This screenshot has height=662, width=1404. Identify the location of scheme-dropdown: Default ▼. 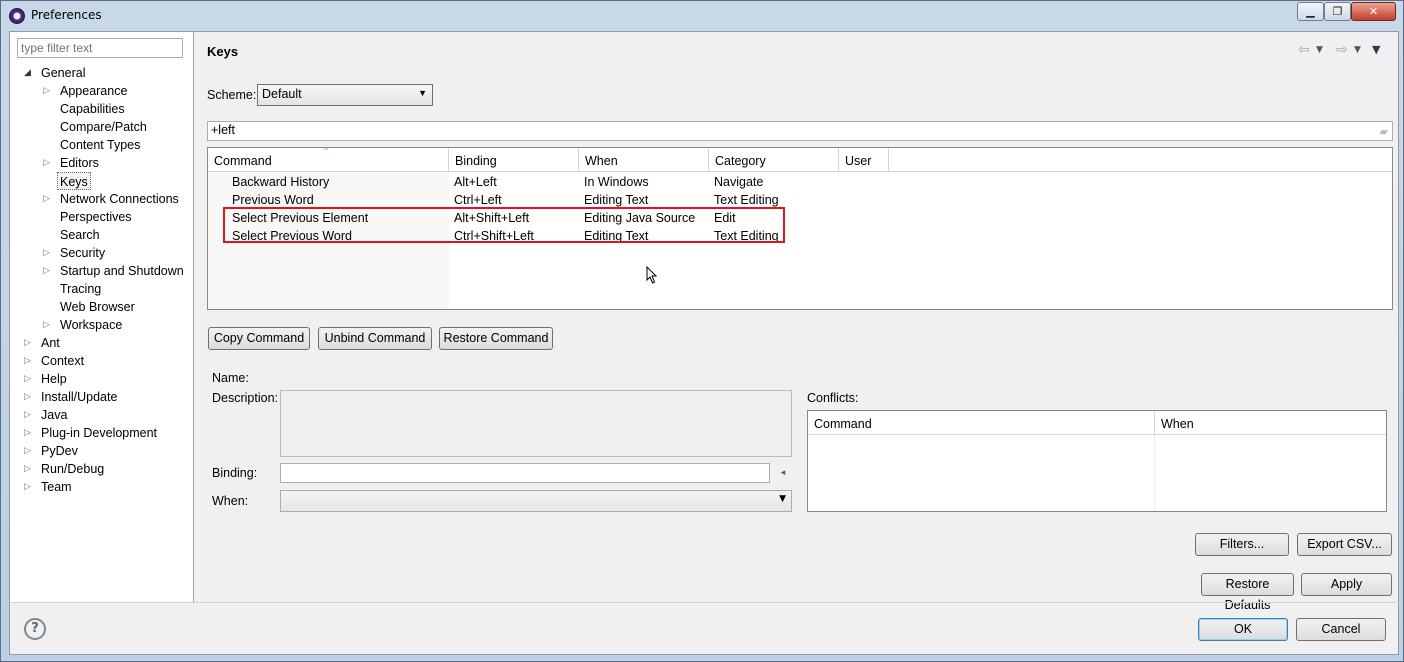
(345, 95).